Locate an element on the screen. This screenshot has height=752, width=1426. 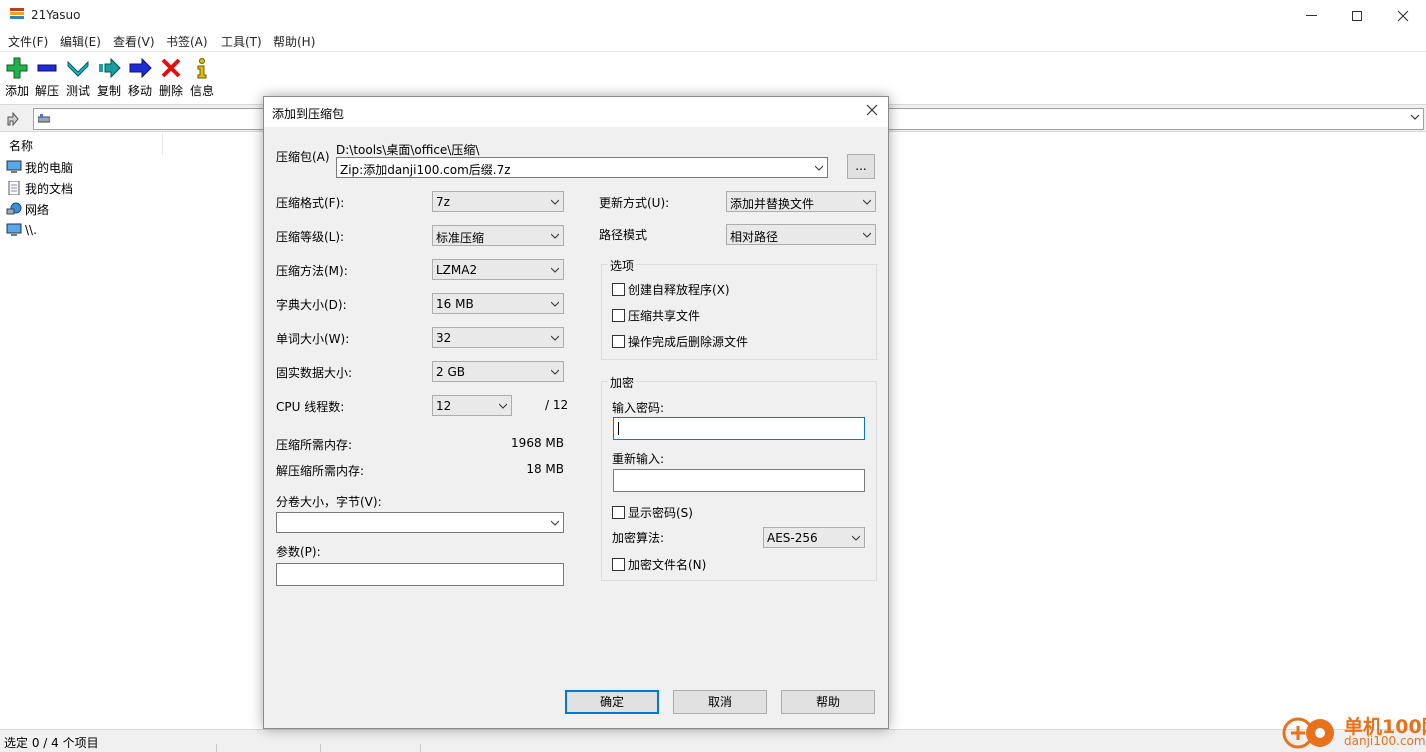
test-button: 测试 is located at coordinates (78, 78).